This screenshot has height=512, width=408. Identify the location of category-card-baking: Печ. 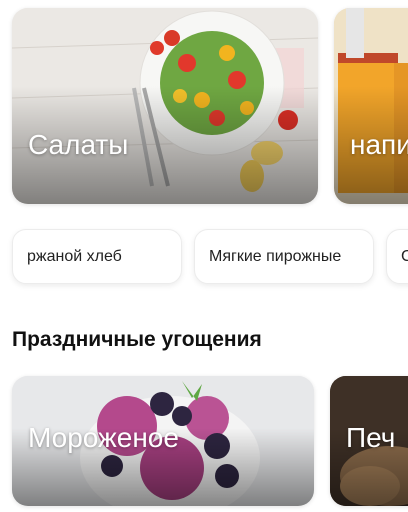
(369, 441).